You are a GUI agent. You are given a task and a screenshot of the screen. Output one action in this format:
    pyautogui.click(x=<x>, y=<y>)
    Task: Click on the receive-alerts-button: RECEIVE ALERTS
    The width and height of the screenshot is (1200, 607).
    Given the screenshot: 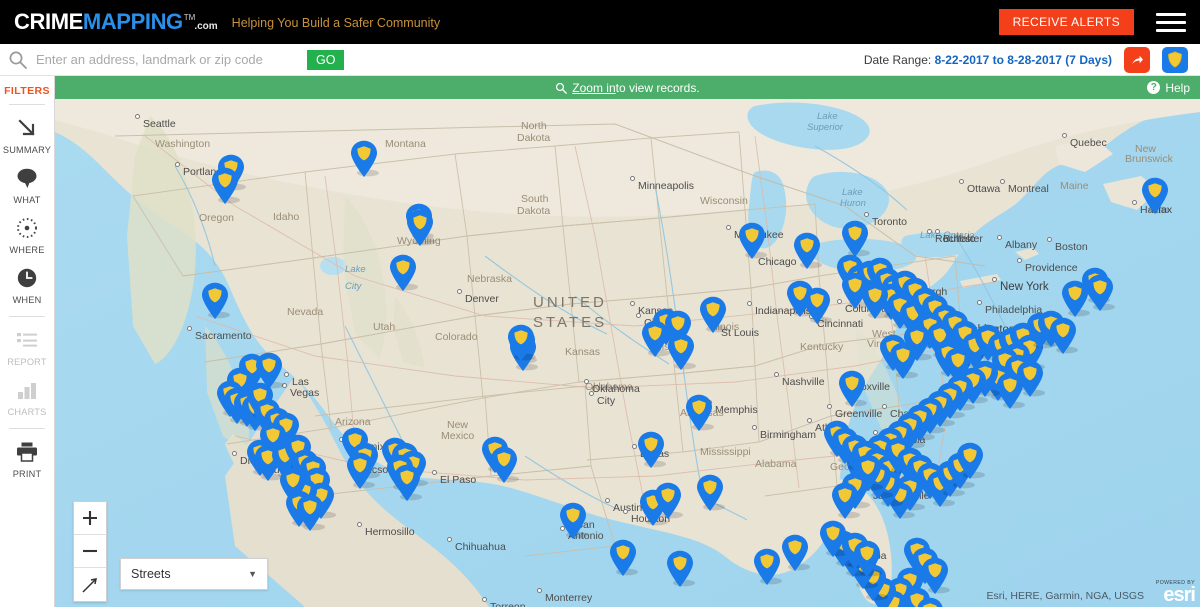 What is the action you would take?
    pyautogui.click(x=1066, y=22)
    